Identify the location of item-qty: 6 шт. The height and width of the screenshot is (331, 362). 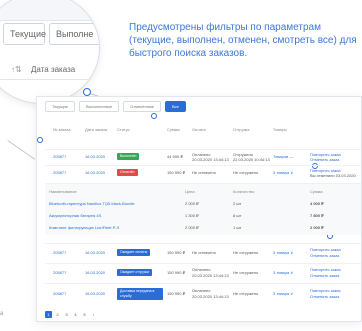
(237, 215).